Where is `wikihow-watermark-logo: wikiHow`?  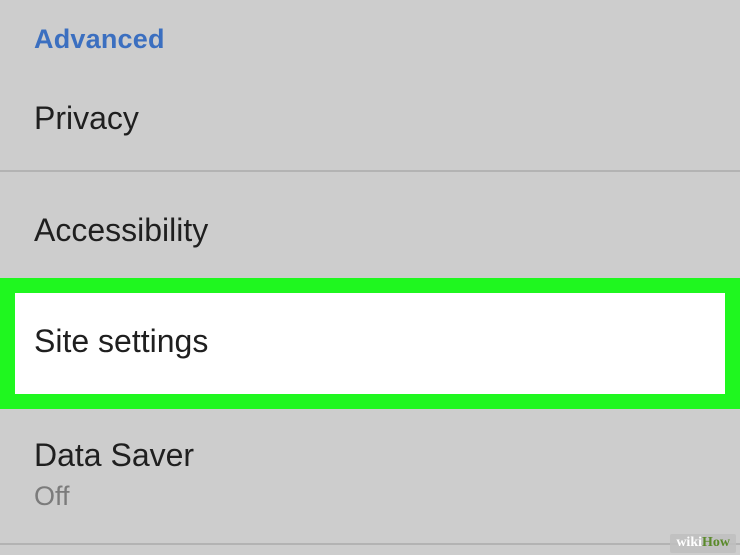
wikihow-watermark-logo: wikiHow is located at coordinates (703, 543).